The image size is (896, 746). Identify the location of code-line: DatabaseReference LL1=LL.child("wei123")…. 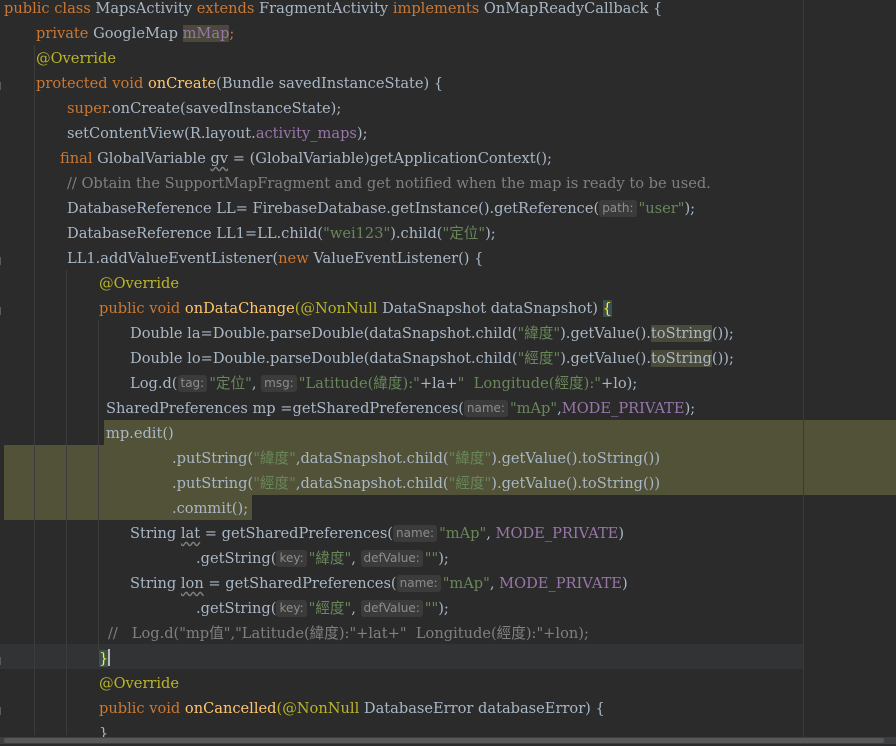
(281, 233).